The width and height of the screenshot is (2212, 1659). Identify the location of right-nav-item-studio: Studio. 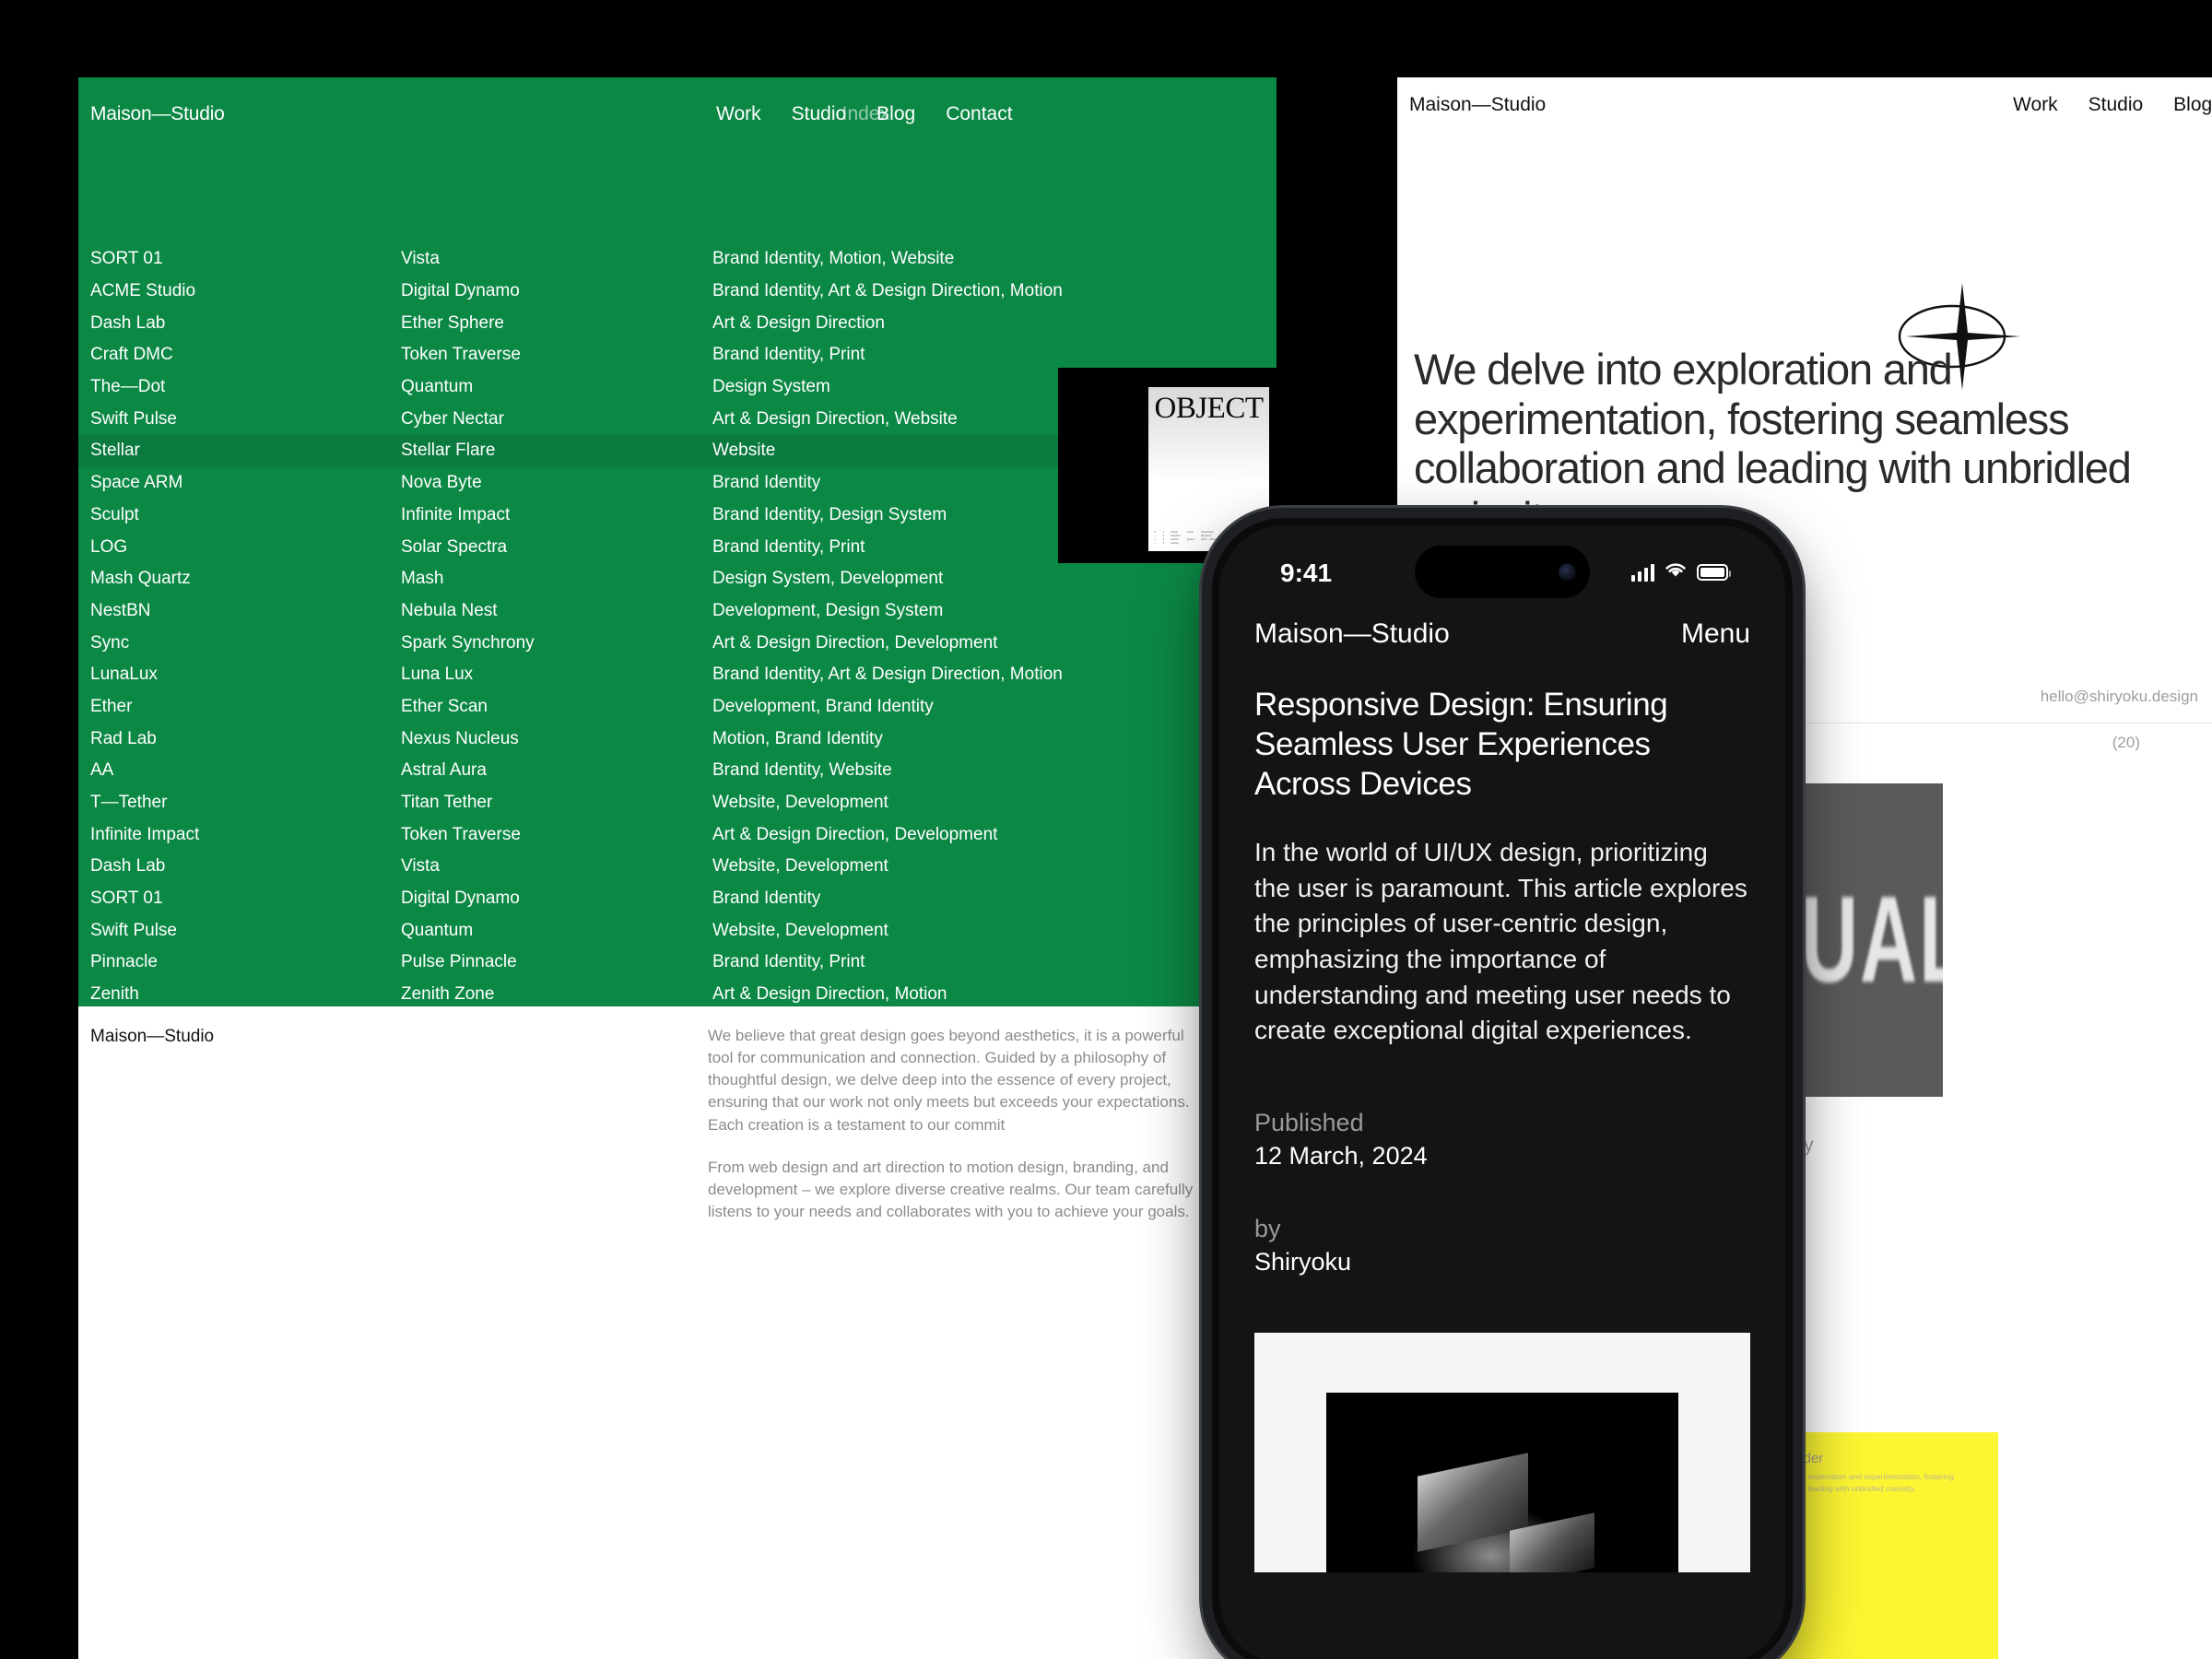
(2116, 105).